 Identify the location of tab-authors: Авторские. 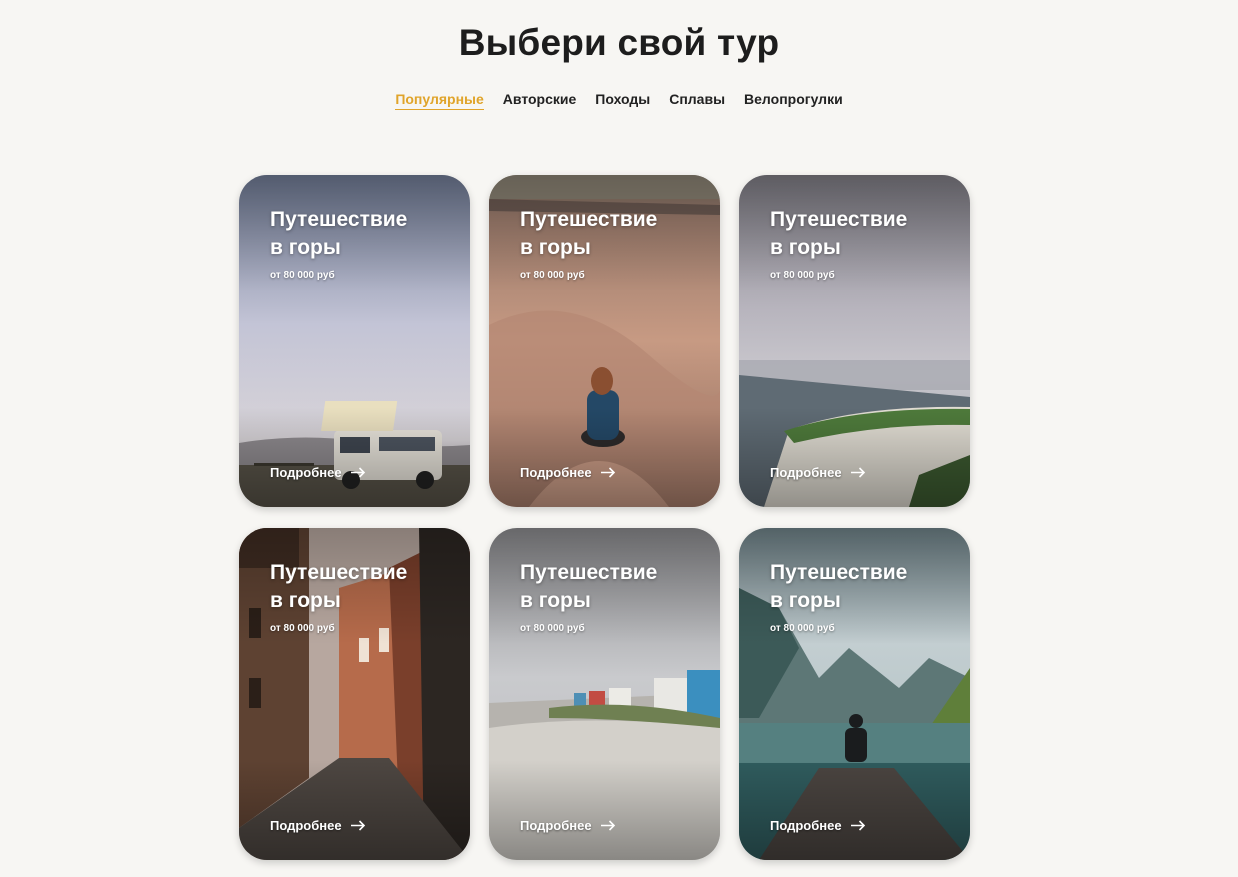
(540, 100).